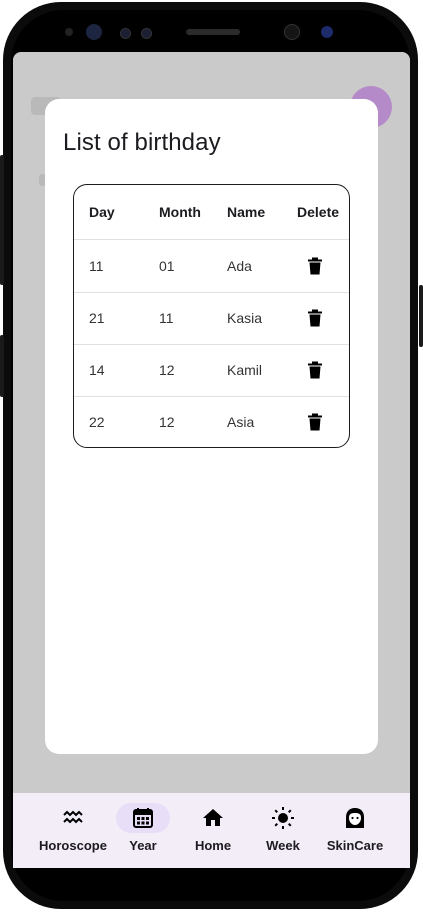  Describe the element at coordinates (143, 845) in the screenshot. I see `nav-label: Year` at that location.